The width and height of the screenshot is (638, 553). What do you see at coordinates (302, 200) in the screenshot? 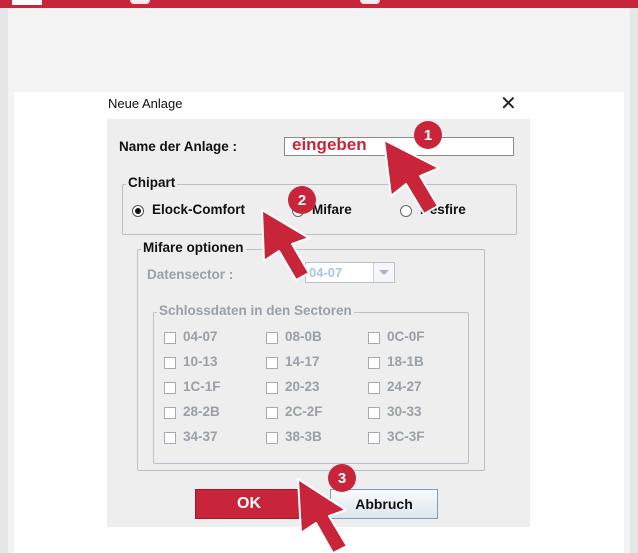
I see `step-marker-2: 2` at bounding box center [302, 200].